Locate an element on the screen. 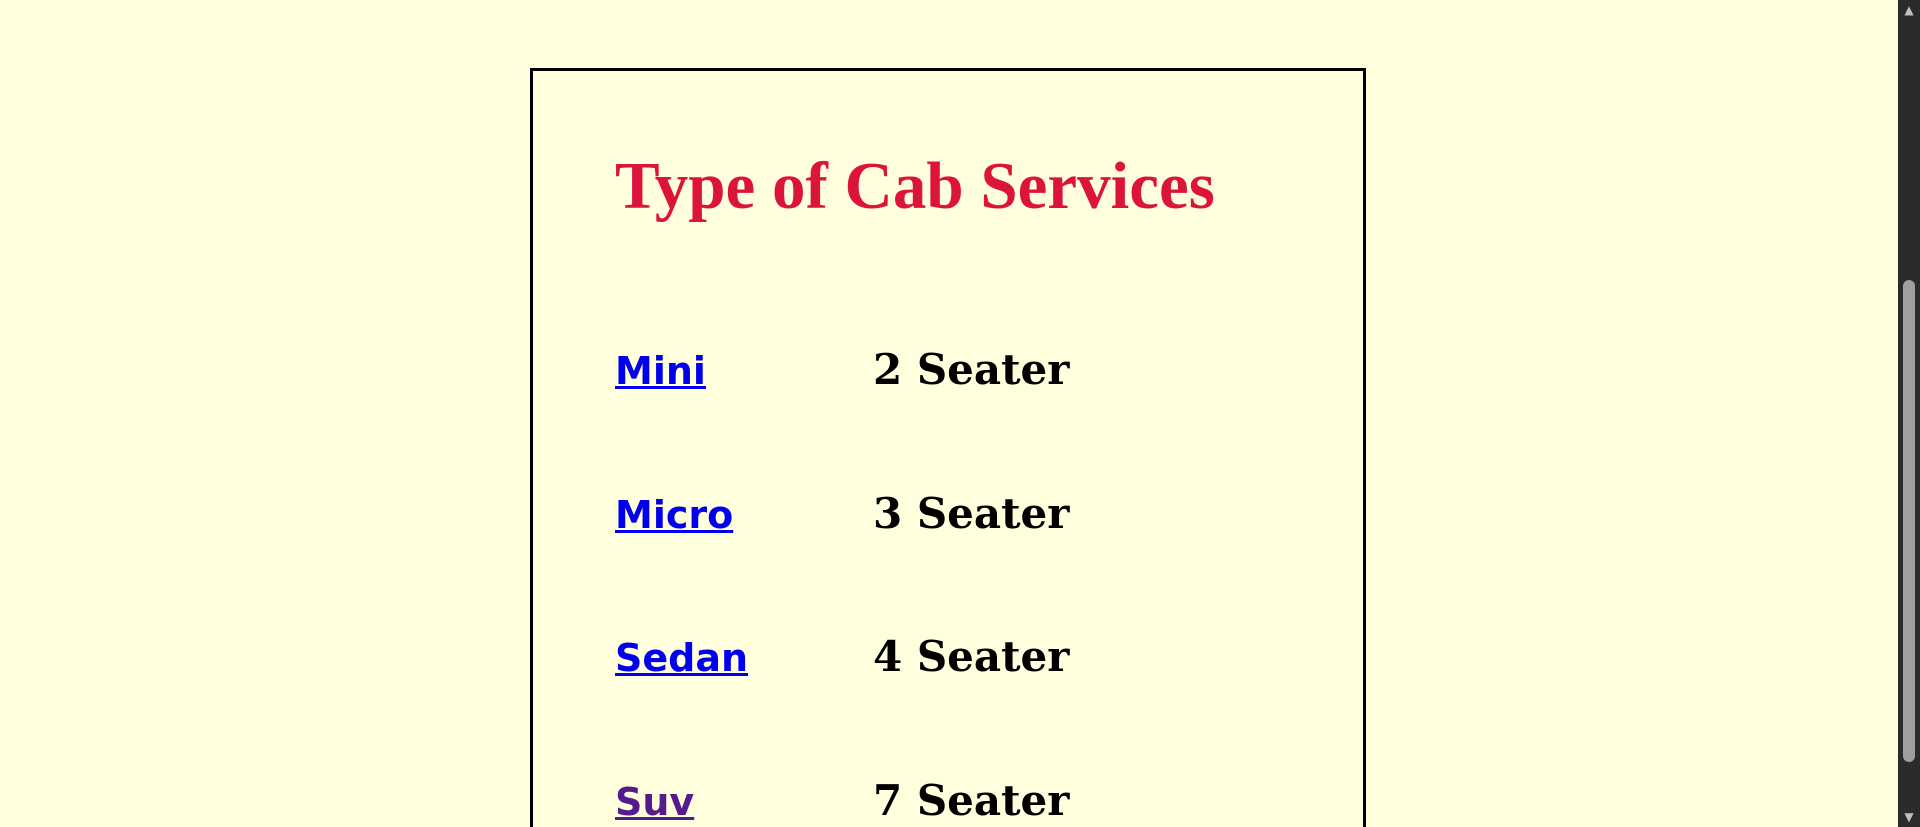 The height and width of the screenshot is (827, 1920). cab-row-mini: Mini 2 Seater is located at coordinates (965, 378).